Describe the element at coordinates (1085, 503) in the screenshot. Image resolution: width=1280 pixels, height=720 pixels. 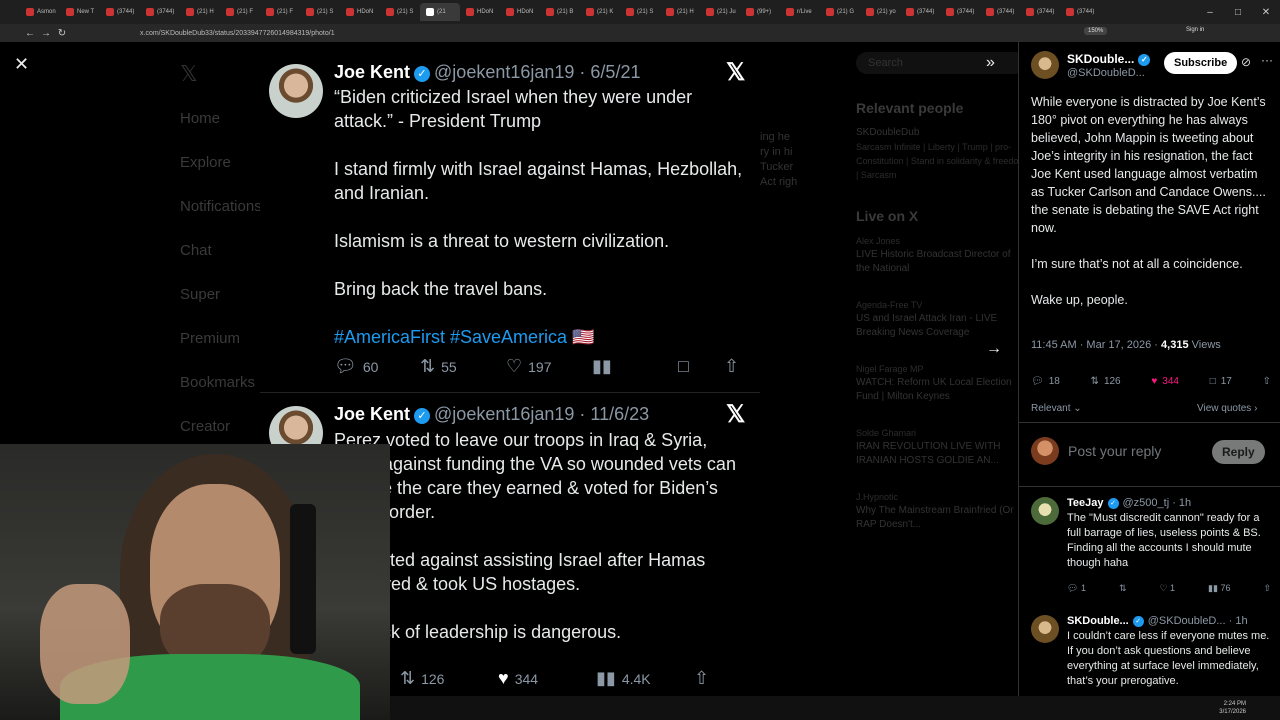
I see `reply-author-name: TeeJay` at that location.